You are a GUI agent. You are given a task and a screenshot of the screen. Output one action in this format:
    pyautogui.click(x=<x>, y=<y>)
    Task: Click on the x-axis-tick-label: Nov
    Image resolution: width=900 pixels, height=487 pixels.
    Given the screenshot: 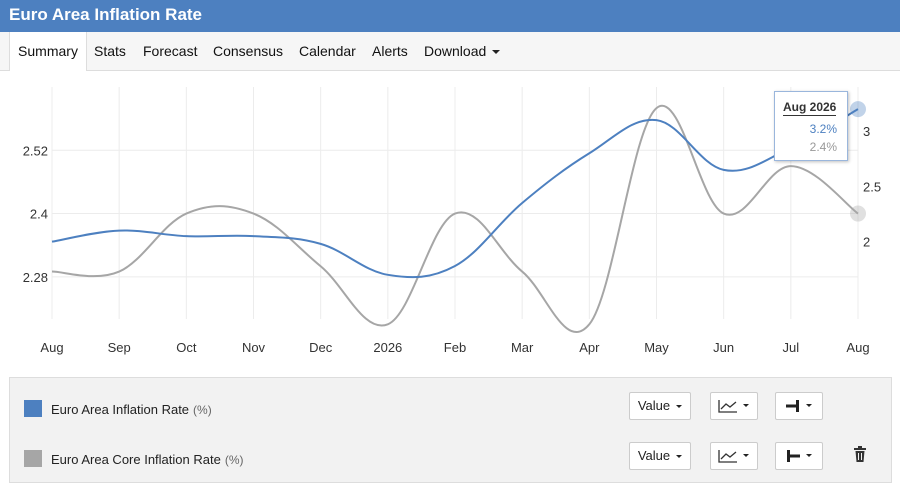 What is the action you would take?
    pyautogui.click(x=254, y=347)
    